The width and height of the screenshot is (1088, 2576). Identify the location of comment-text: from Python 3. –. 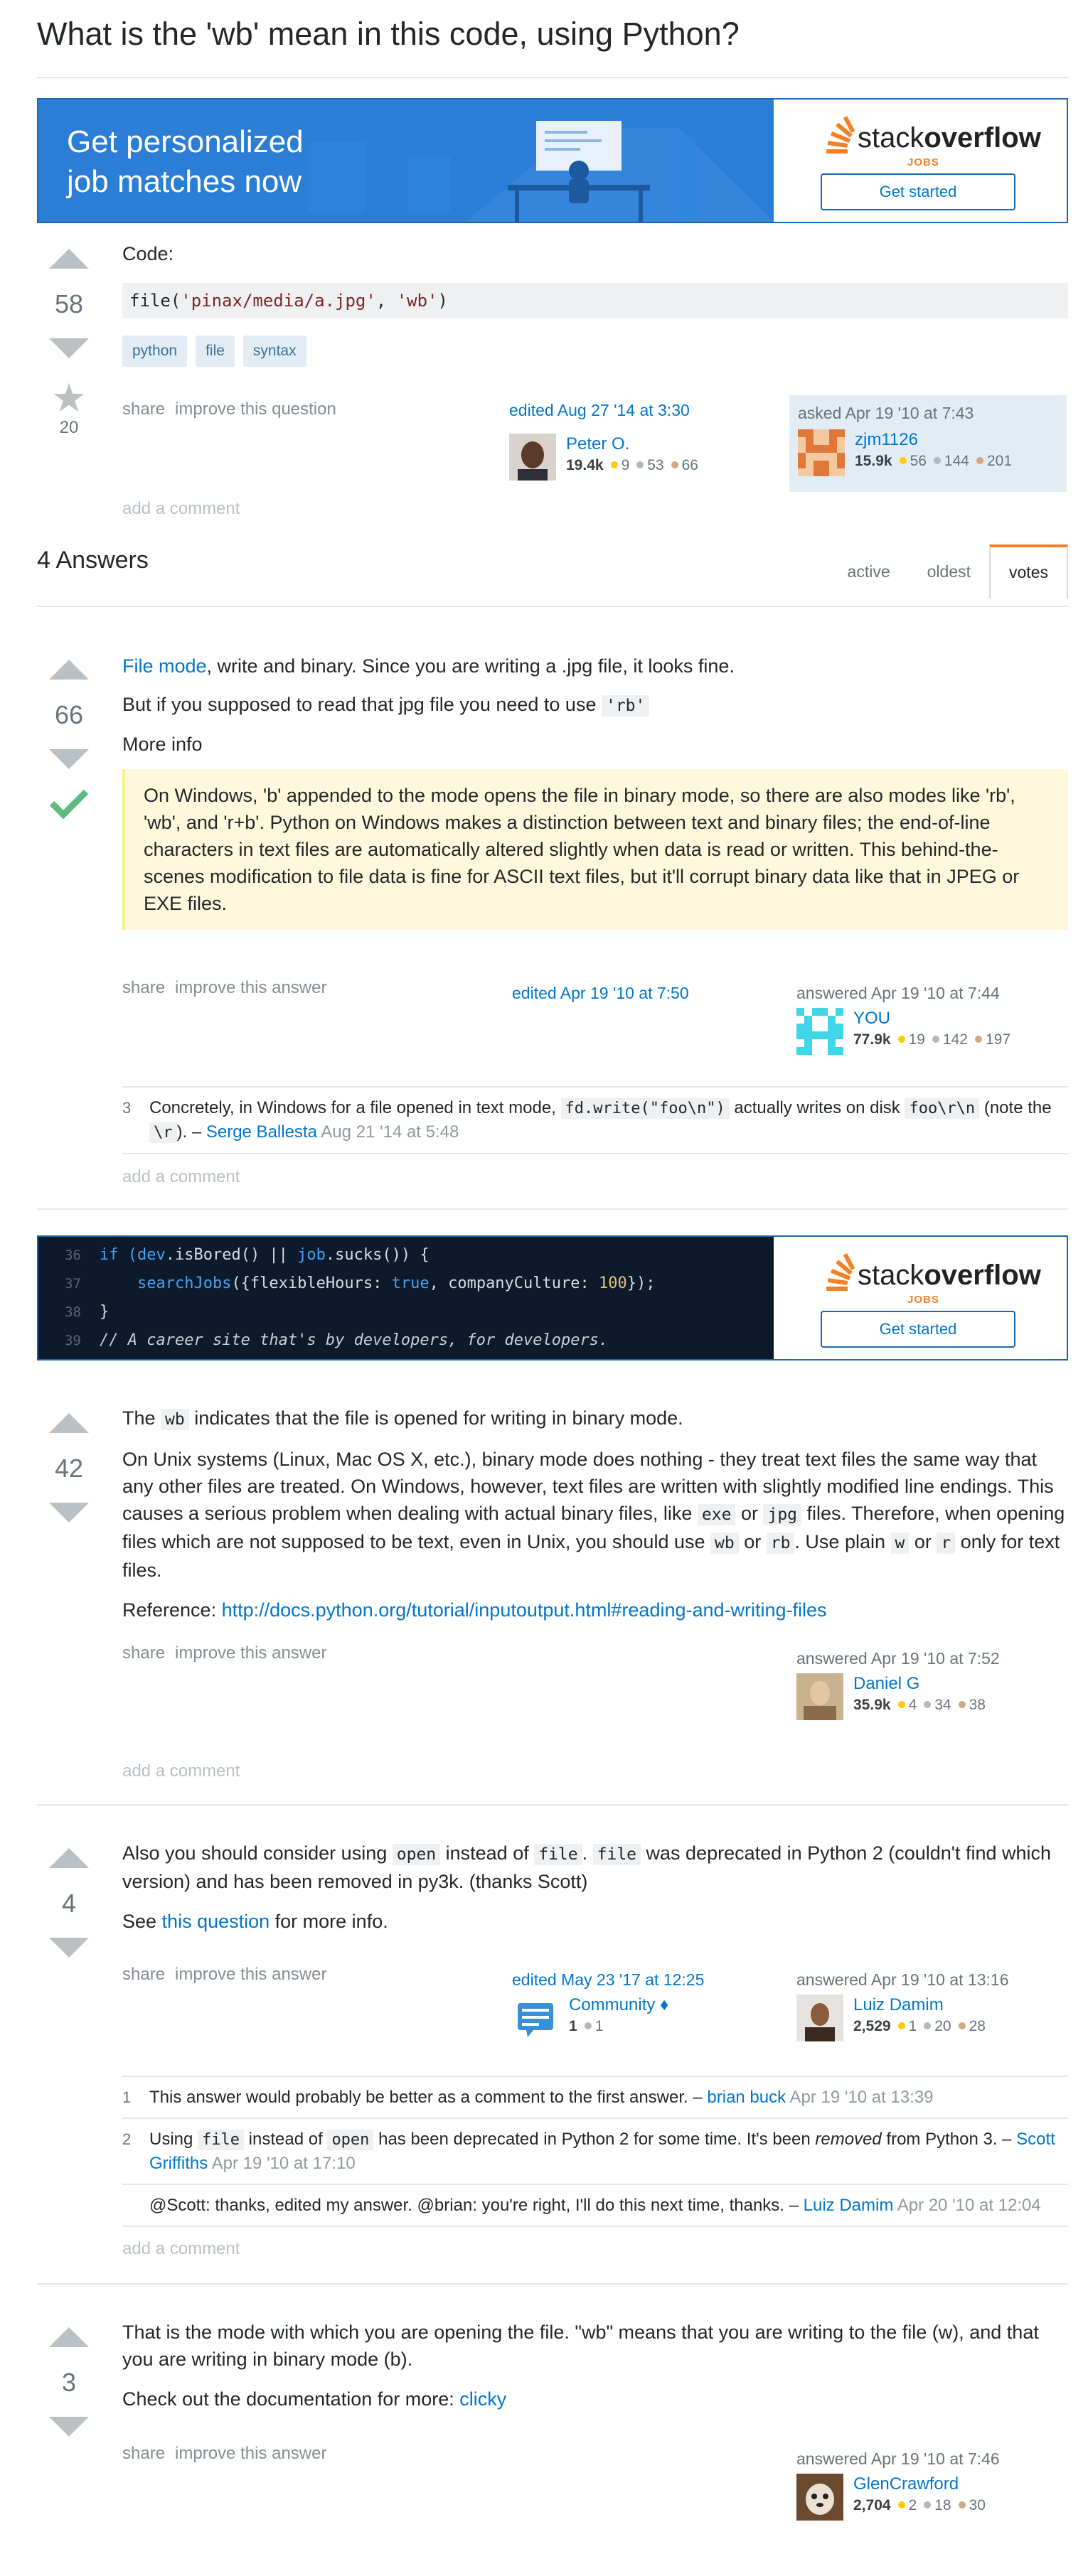
(949, 2139).